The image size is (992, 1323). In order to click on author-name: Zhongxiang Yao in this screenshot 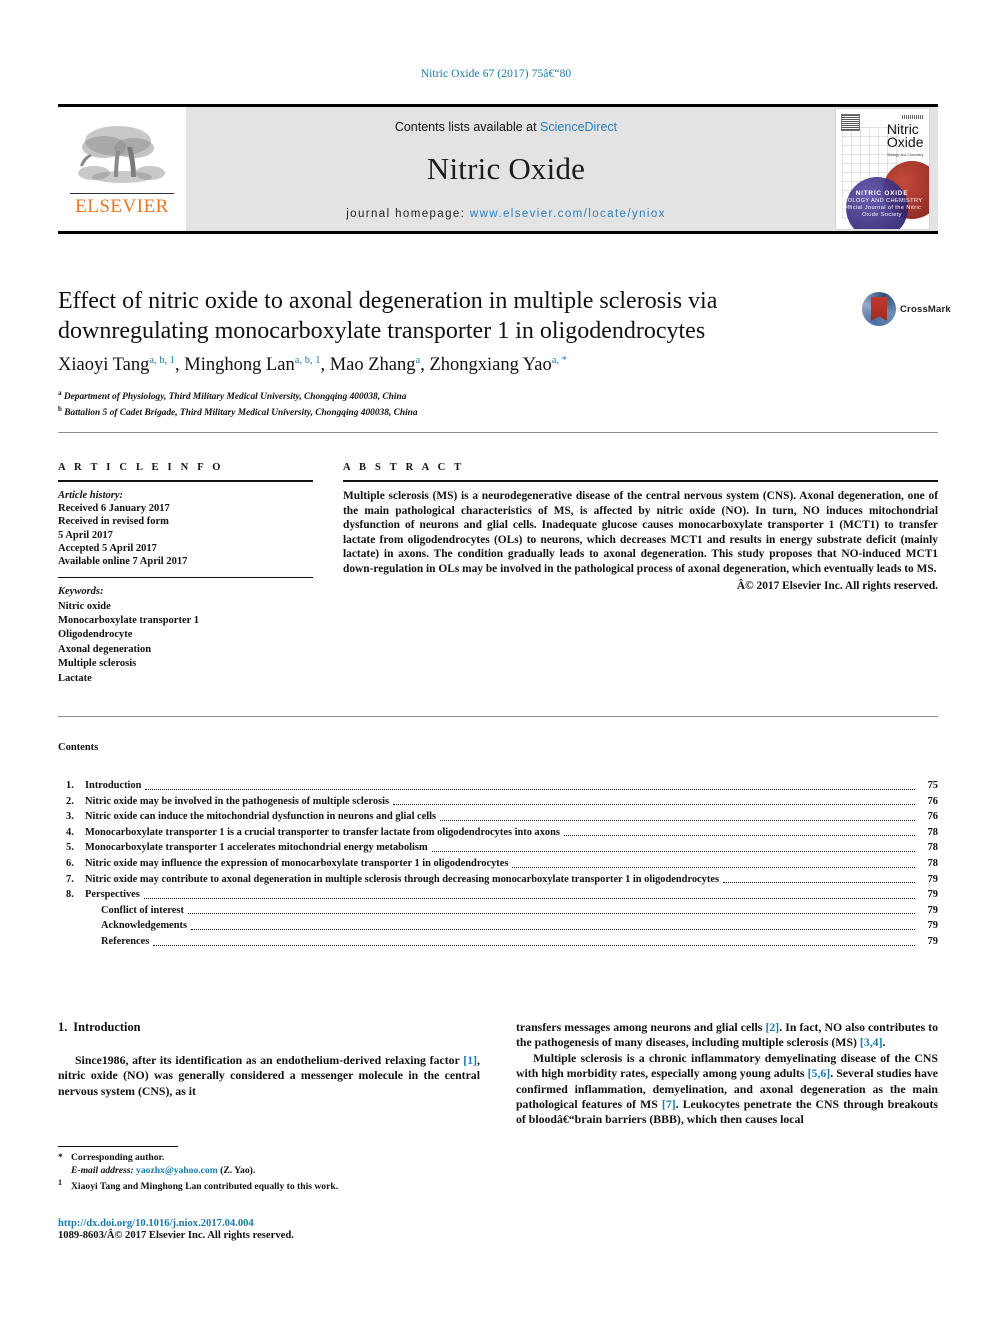, I will do `click(490, 365)`.